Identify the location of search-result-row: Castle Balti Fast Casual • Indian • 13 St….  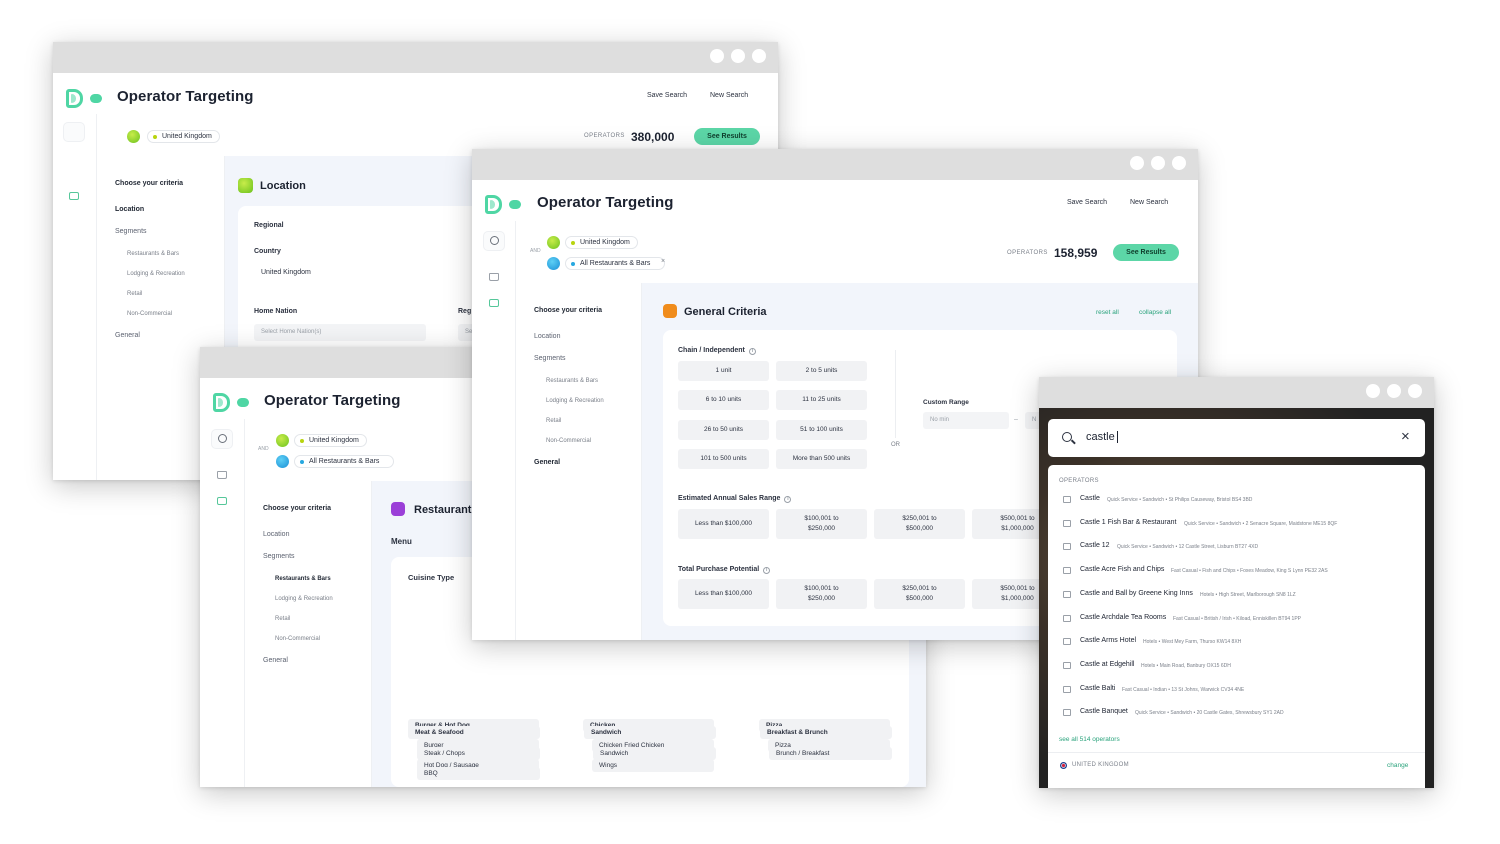
(1236, 690).